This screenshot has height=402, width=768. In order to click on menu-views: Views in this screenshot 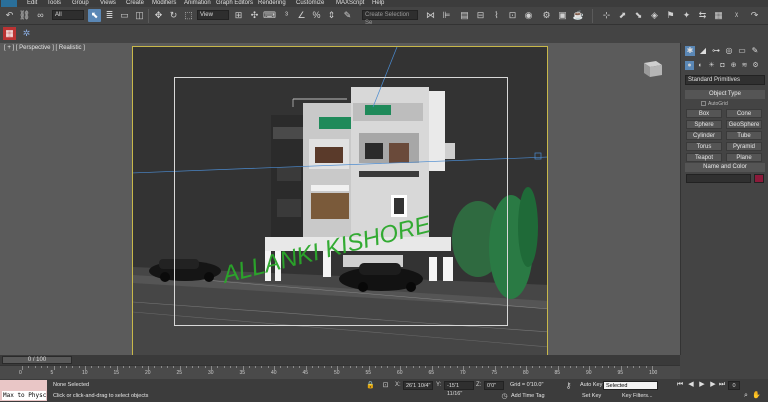, I will do `click(108, 3)`.